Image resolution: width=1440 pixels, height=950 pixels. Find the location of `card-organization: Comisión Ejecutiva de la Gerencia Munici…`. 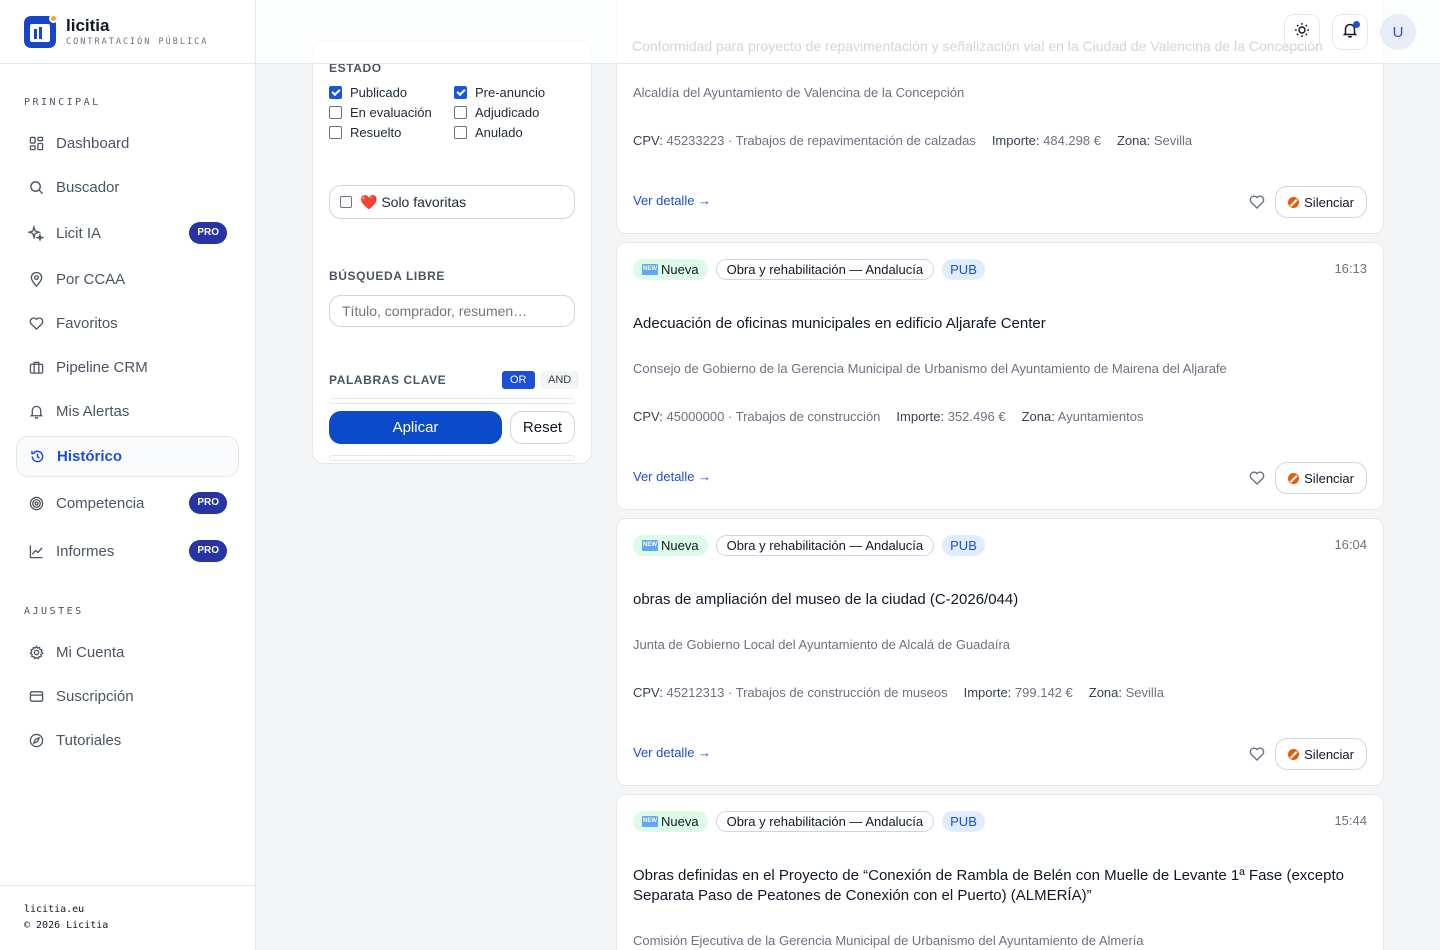

card-organization: Comisión Ejecutiva de la Gerencia Munici… is located at coordinates (888, 940).